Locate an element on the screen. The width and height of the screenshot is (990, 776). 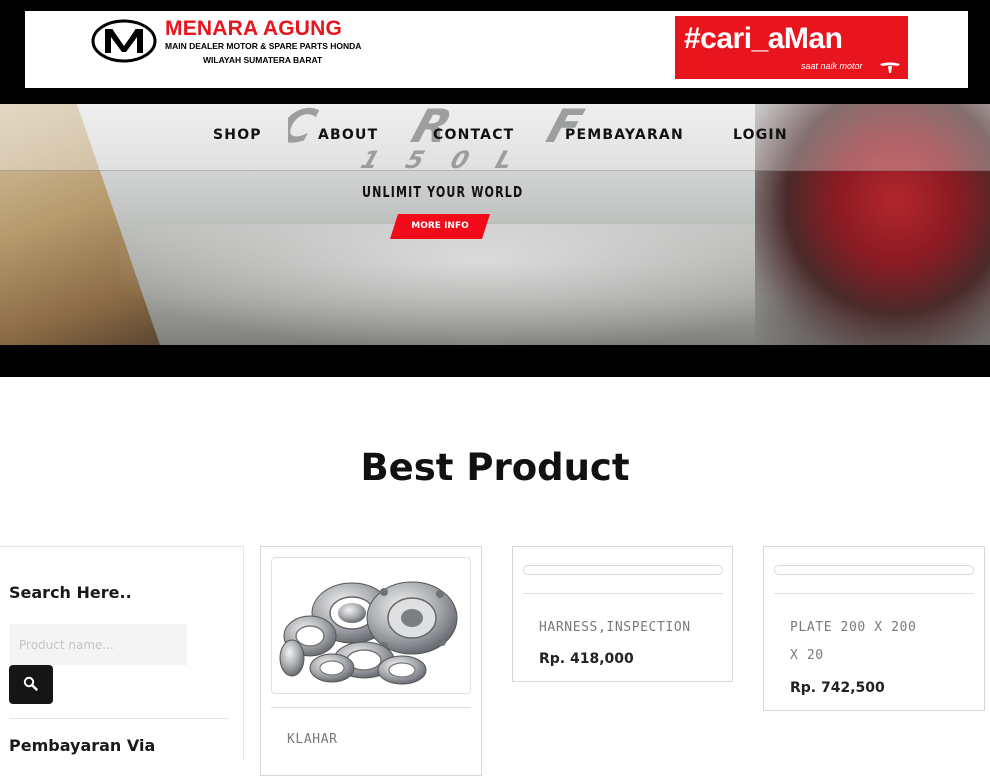
search-button is located at coordinates (31, 684).